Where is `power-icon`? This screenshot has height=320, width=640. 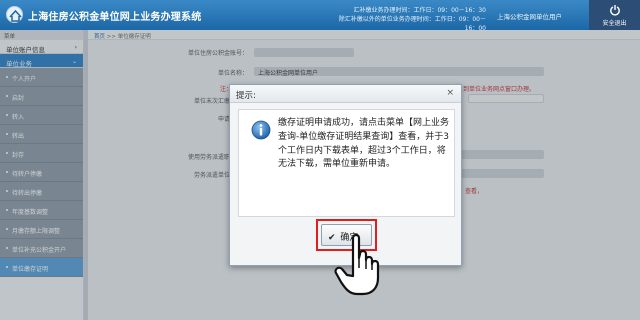
power-icon is located at coordinates (614, 10).